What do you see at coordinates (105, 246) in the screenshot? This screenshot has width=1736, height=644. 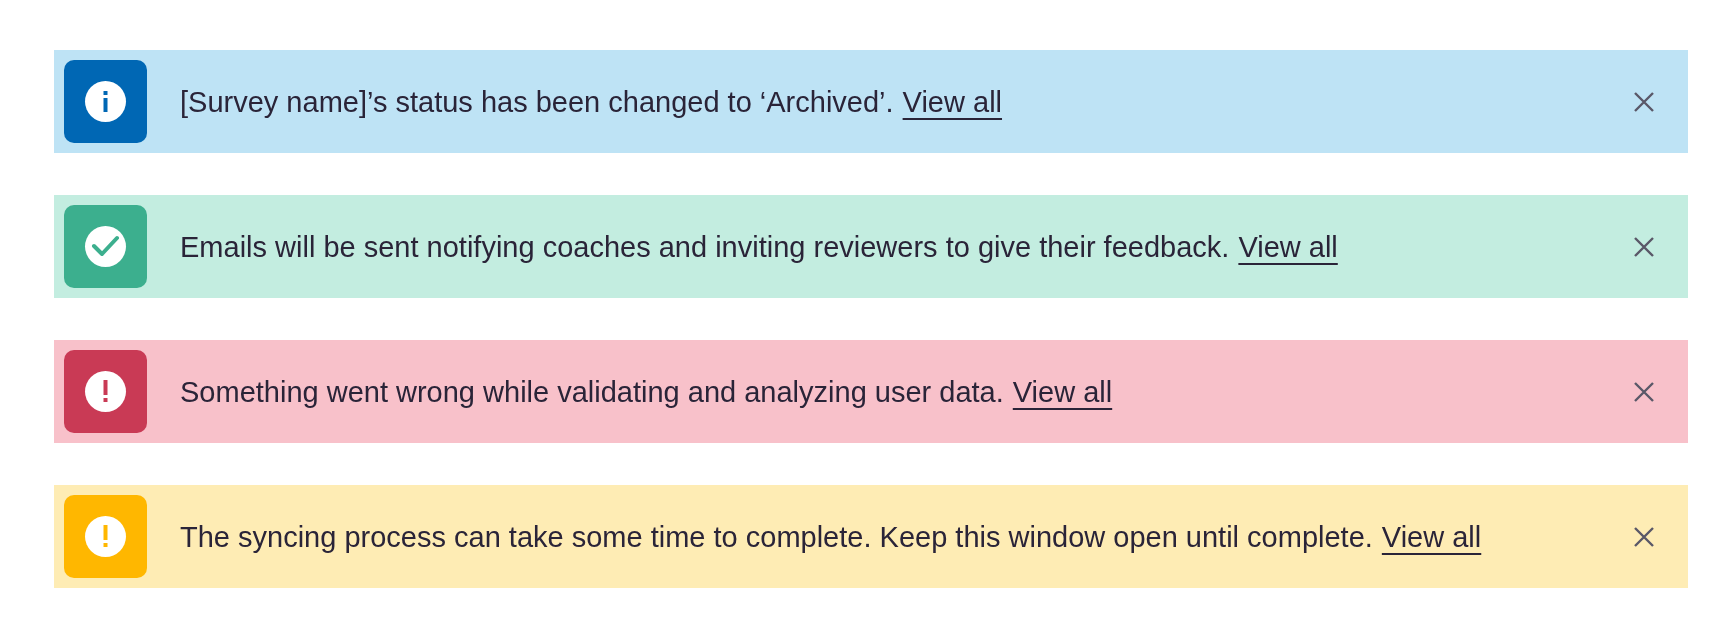 I see `check-icon` at bounding box center [105, 246].